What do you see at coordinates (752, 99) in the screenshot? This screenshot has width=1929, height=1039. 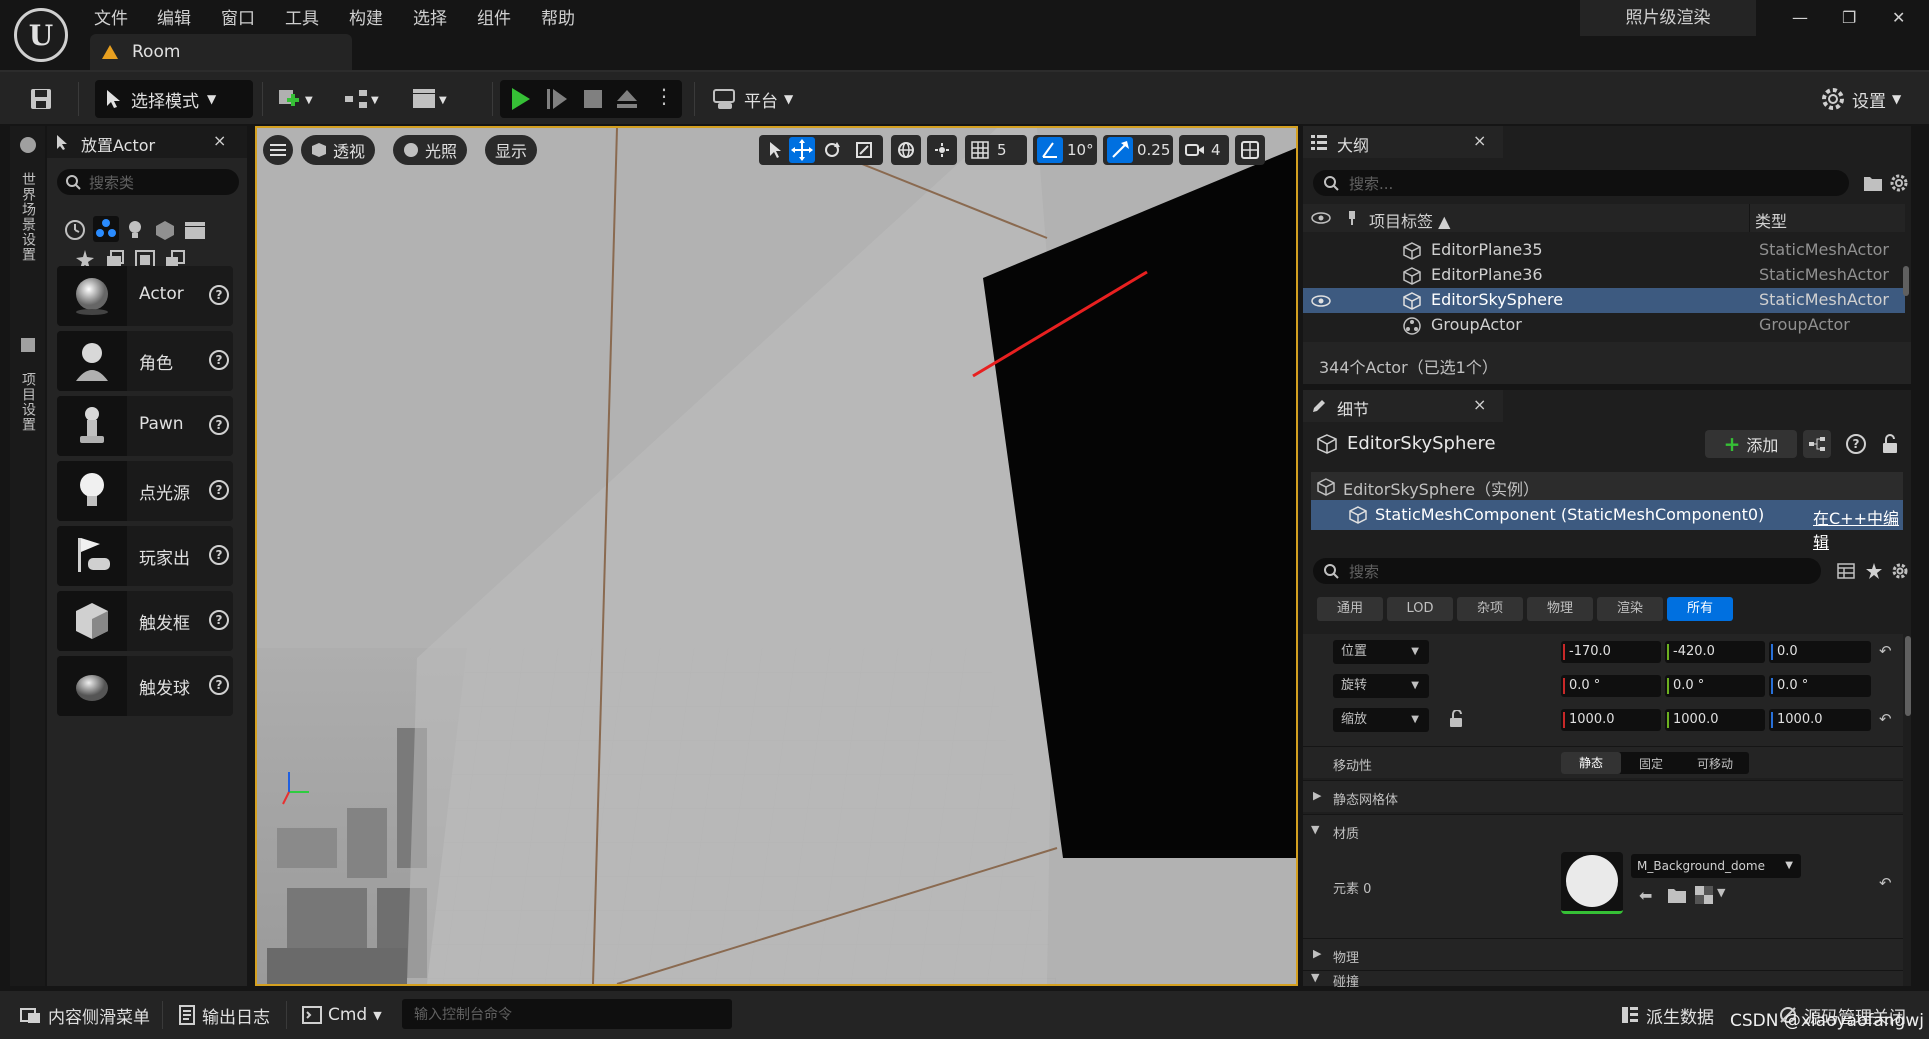 I see `platform-dropdown: 平台 ▼` at bounding box center [752, 99].